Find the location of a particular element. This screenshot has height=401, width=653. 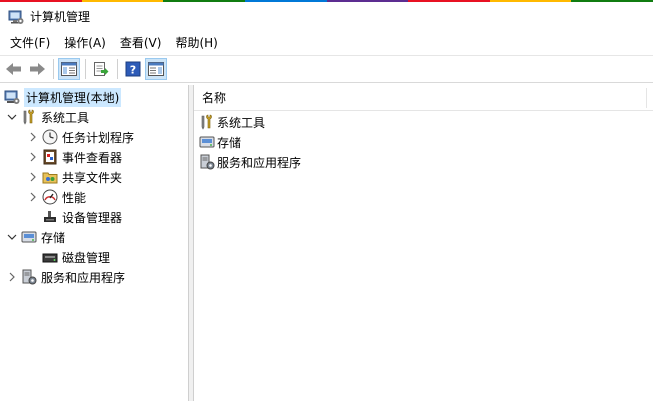

tree-item-label: 计算机管理(本地) is located at coordinates (73, 97).